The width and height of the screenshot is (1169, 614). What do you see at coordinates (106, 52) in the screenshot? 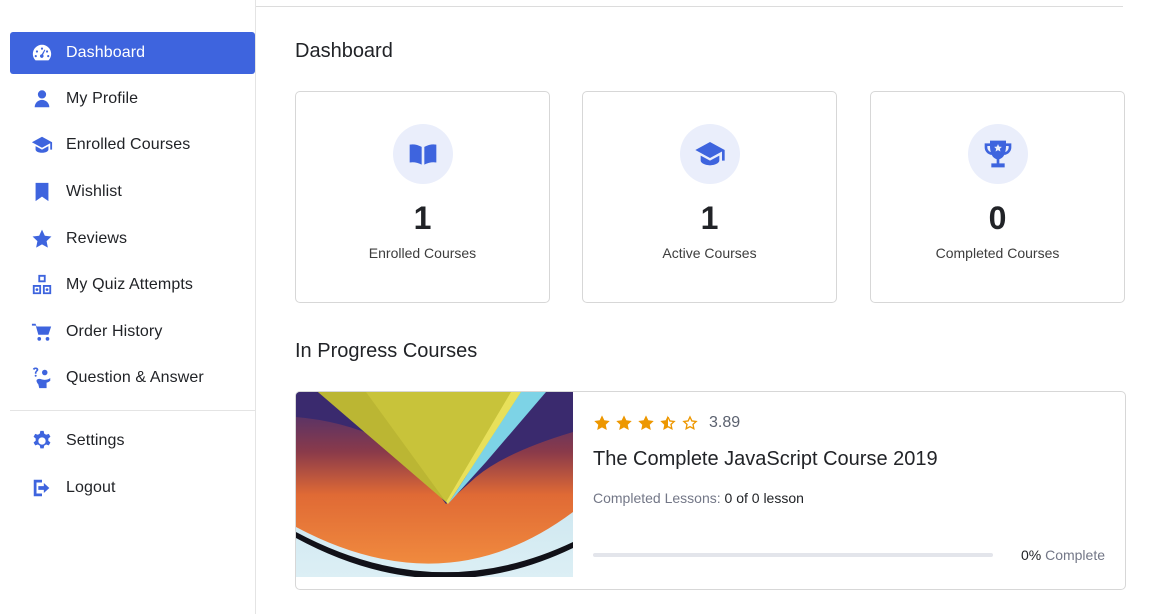
I see `sidebar-item-label: Dashboard` at bounding box center [106, 52].